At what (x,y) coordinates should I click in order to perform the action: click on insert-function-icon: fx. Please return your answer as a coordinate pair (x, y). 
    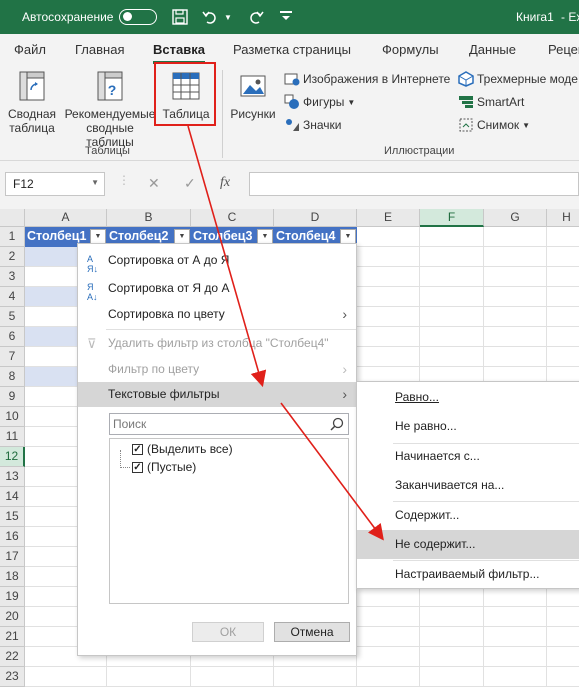
    Looking at the image, I should click on (225, 183).